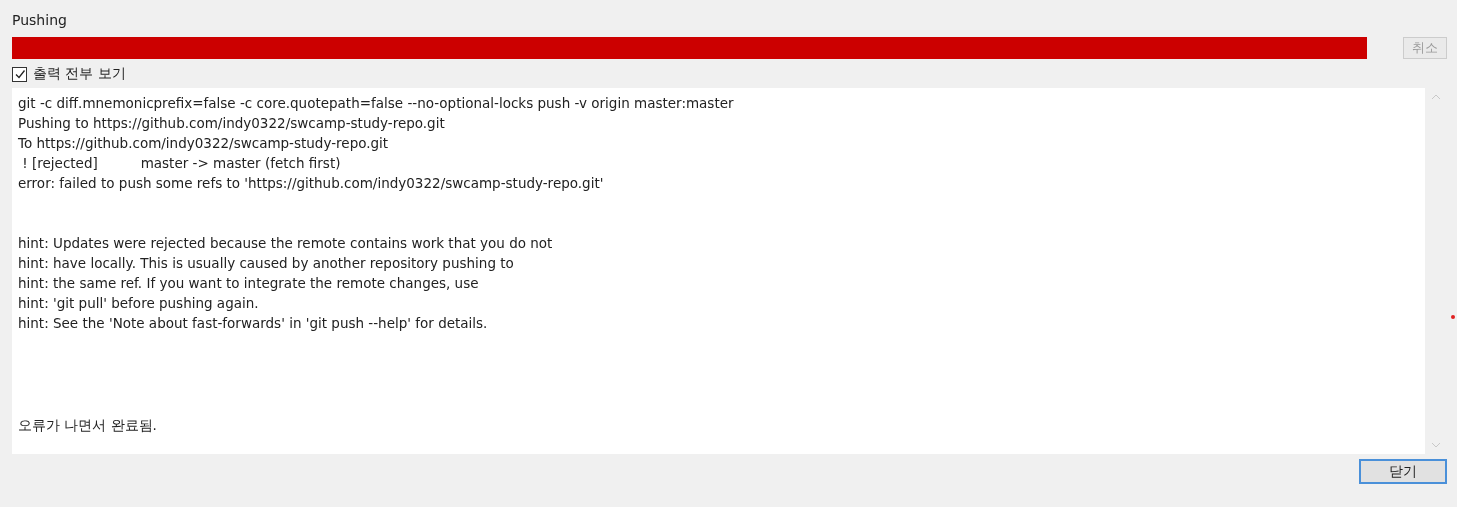  Describe the element at coordinates (69, 74) in the screenshot. I see `show-output-checkbox: 출력 전부 보기` at that location.